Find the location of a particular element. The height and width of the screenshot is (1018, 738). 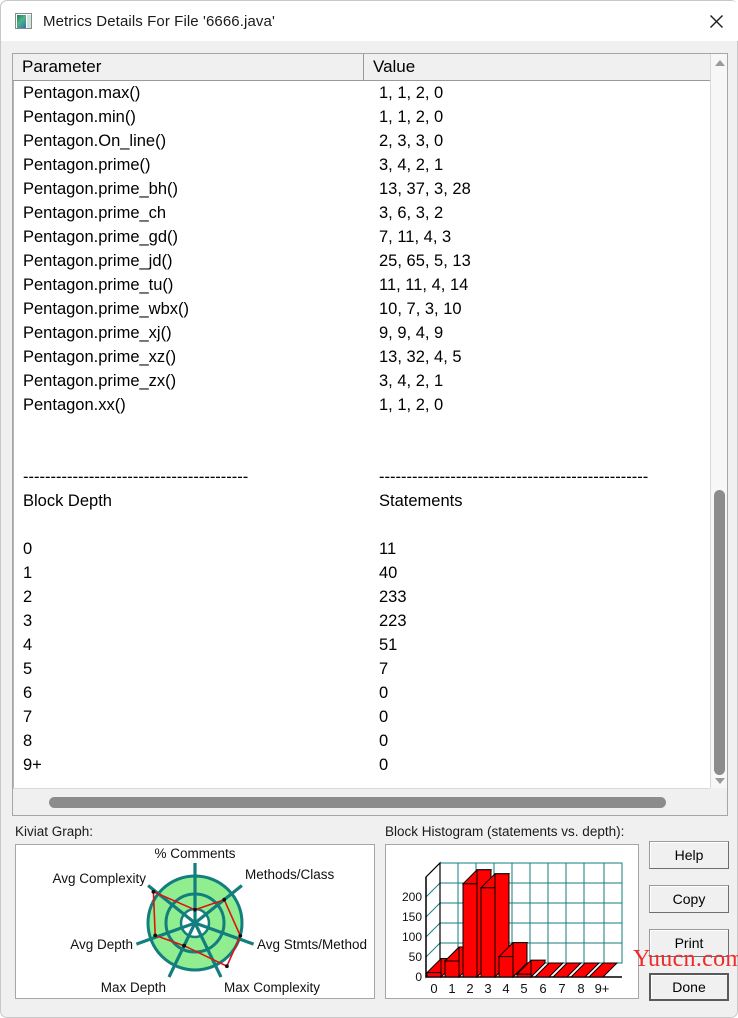

section-header-statements: Statements is located at coordinates (421, 501).